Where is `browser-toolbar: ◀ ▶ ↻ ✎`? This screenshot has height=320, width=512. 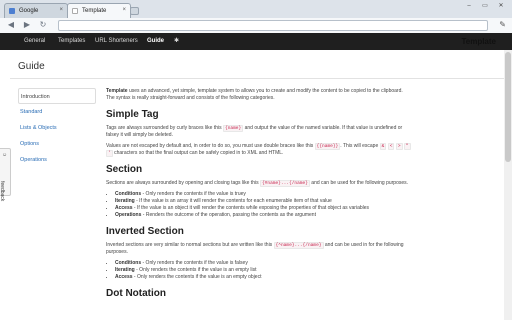 browser-toolbar: ◀ ▶ ↻ ✎ is located at coordinates (256, 25).